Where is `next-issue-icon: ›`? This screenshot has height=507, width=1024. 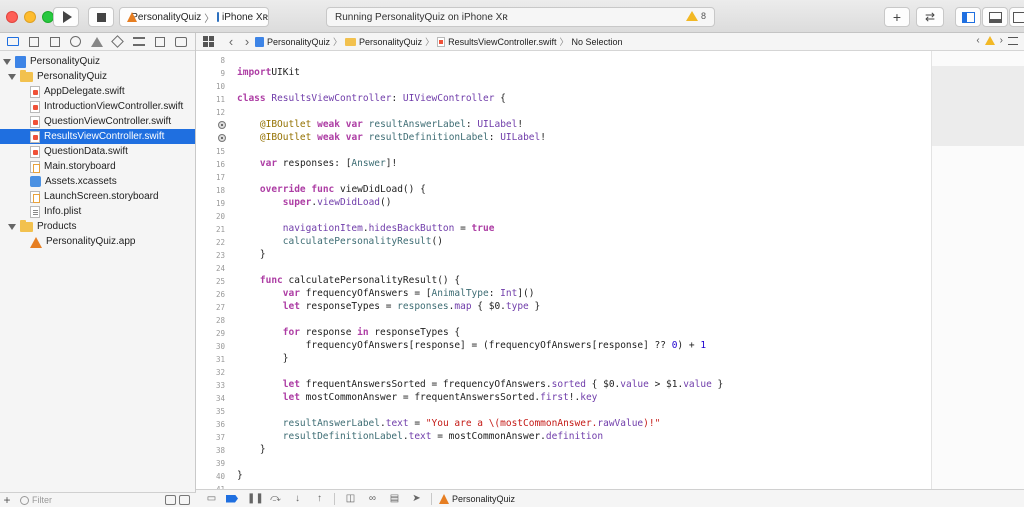
next-issue-icon: › is located at coordinates (1001, 40).